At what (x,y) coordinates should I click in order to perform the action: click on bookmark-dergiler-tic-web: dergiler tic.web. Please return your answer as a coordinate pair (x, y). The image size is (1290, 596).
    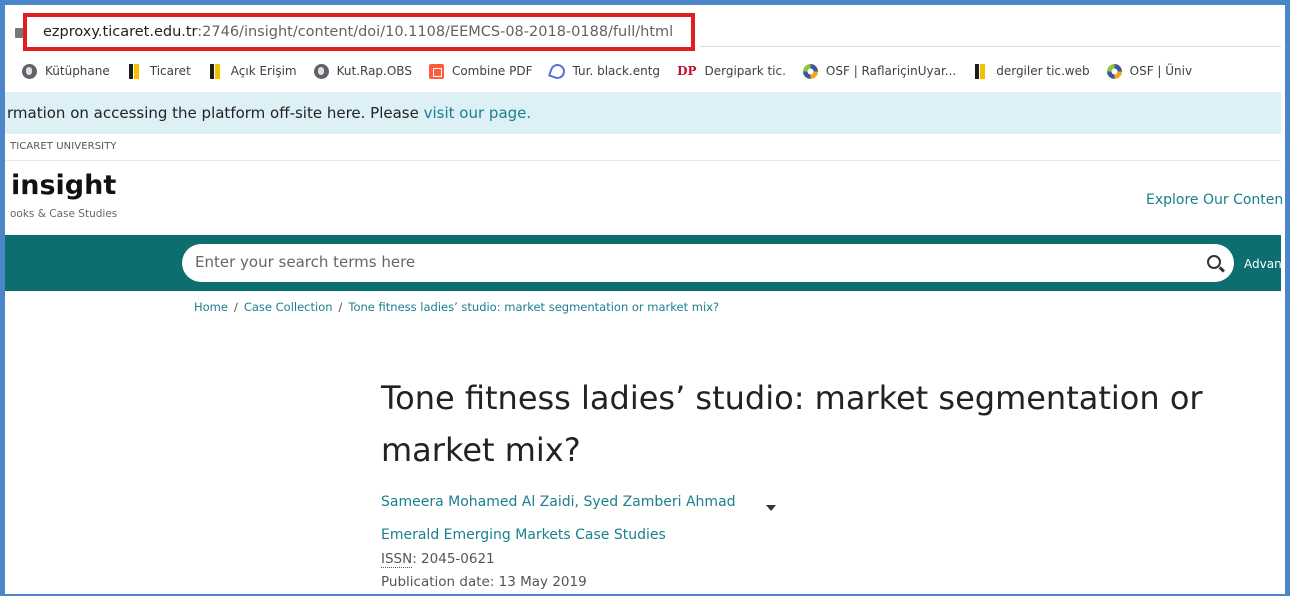
    Looking at the image, I should click on (1031, 71).